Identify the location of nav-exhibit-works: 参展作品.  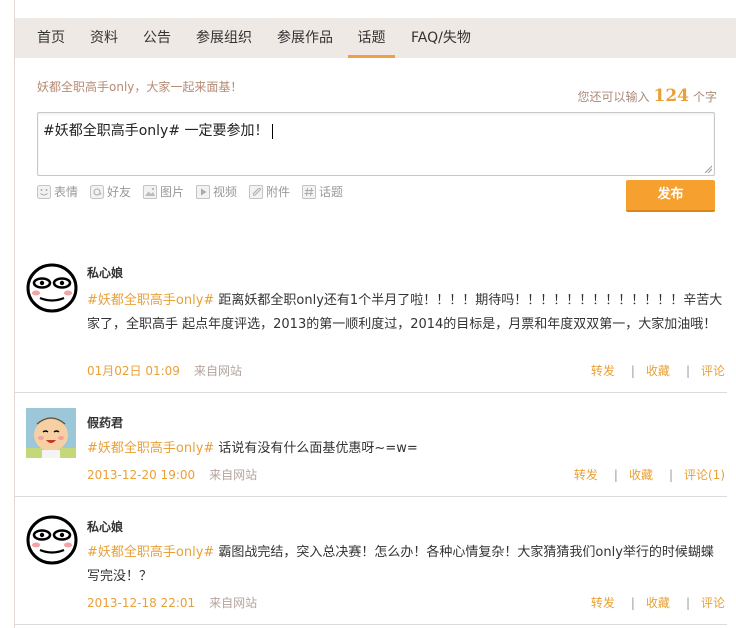
(305, 38).